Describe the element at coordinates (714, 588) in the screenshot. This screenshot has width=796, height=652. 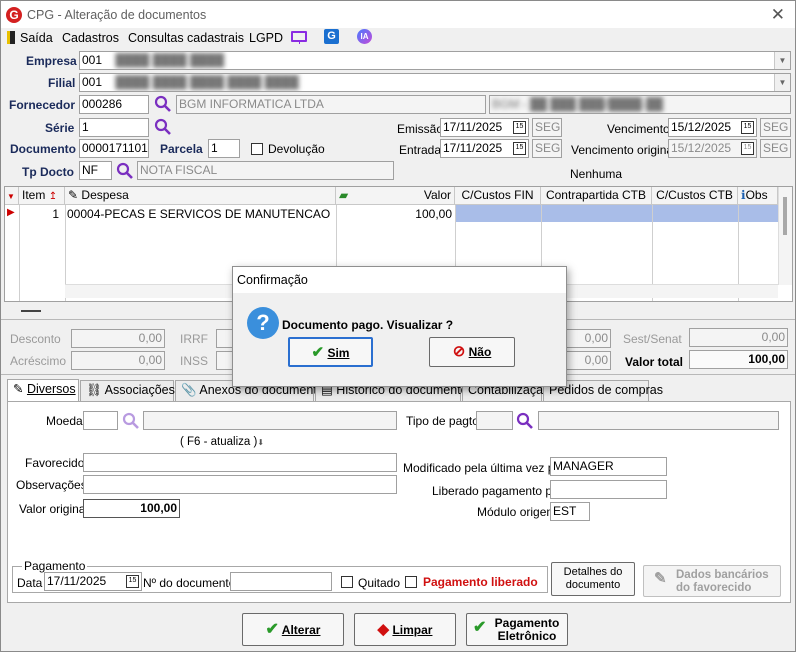
I see `dados-bancarios-line-2: do favorecido` at that location.